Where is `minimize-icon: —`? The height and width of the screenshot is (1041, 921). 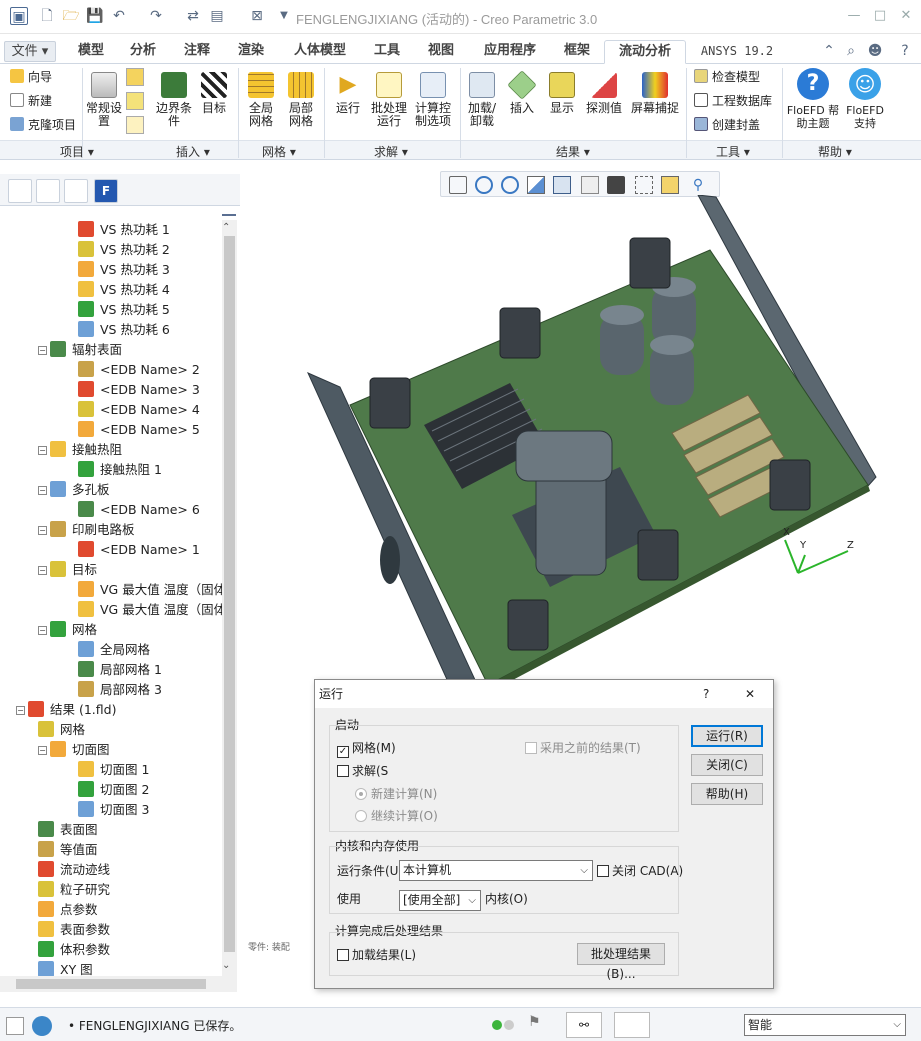
minimize-icon: — is located at coordinates (854, 16).